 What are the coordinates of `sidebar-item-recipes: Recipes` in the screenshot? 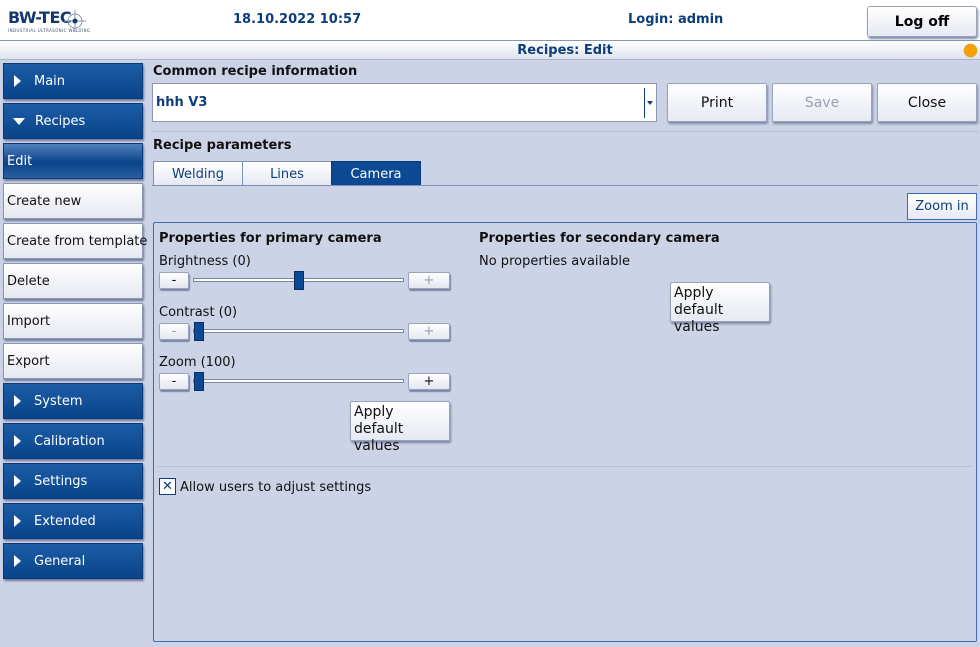 It's located at (73, 121).